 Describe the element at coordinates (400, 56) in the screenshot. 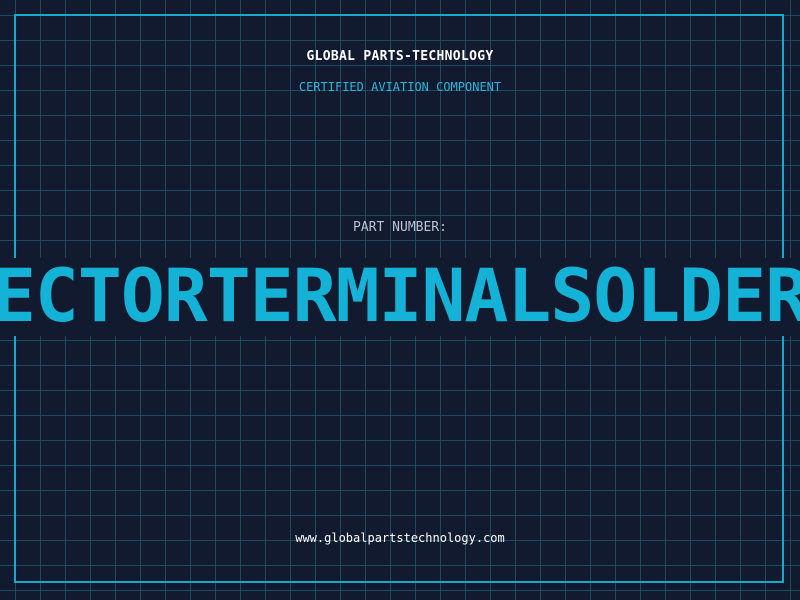

I see `brand-title: GLOBAL PARTS-TECHNOLOGY` at that location.